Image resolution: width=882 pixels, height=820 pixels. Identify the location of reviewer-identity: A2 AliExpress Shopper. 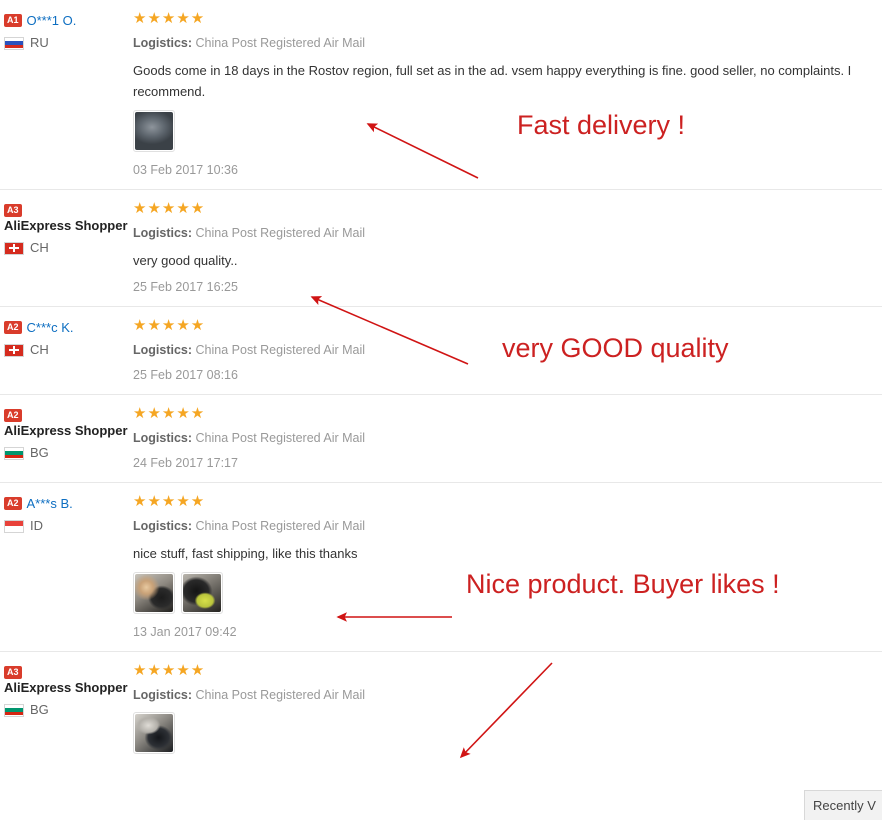
(68, 423).